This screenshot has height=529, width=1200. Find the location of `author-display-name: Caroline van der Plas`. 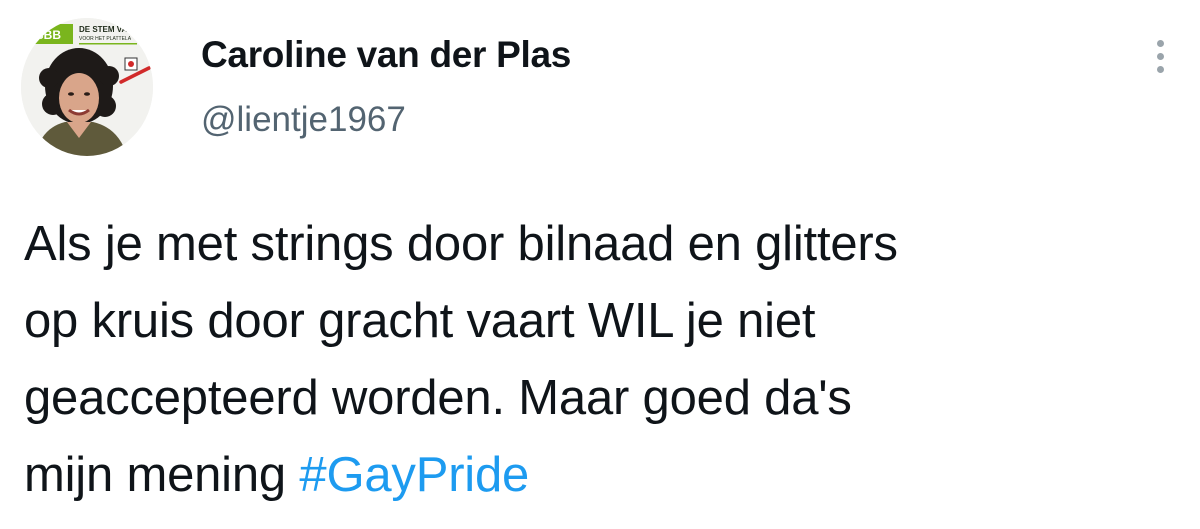

author-display-name: Caroline van der Plas is located at coordinates (386, 55).